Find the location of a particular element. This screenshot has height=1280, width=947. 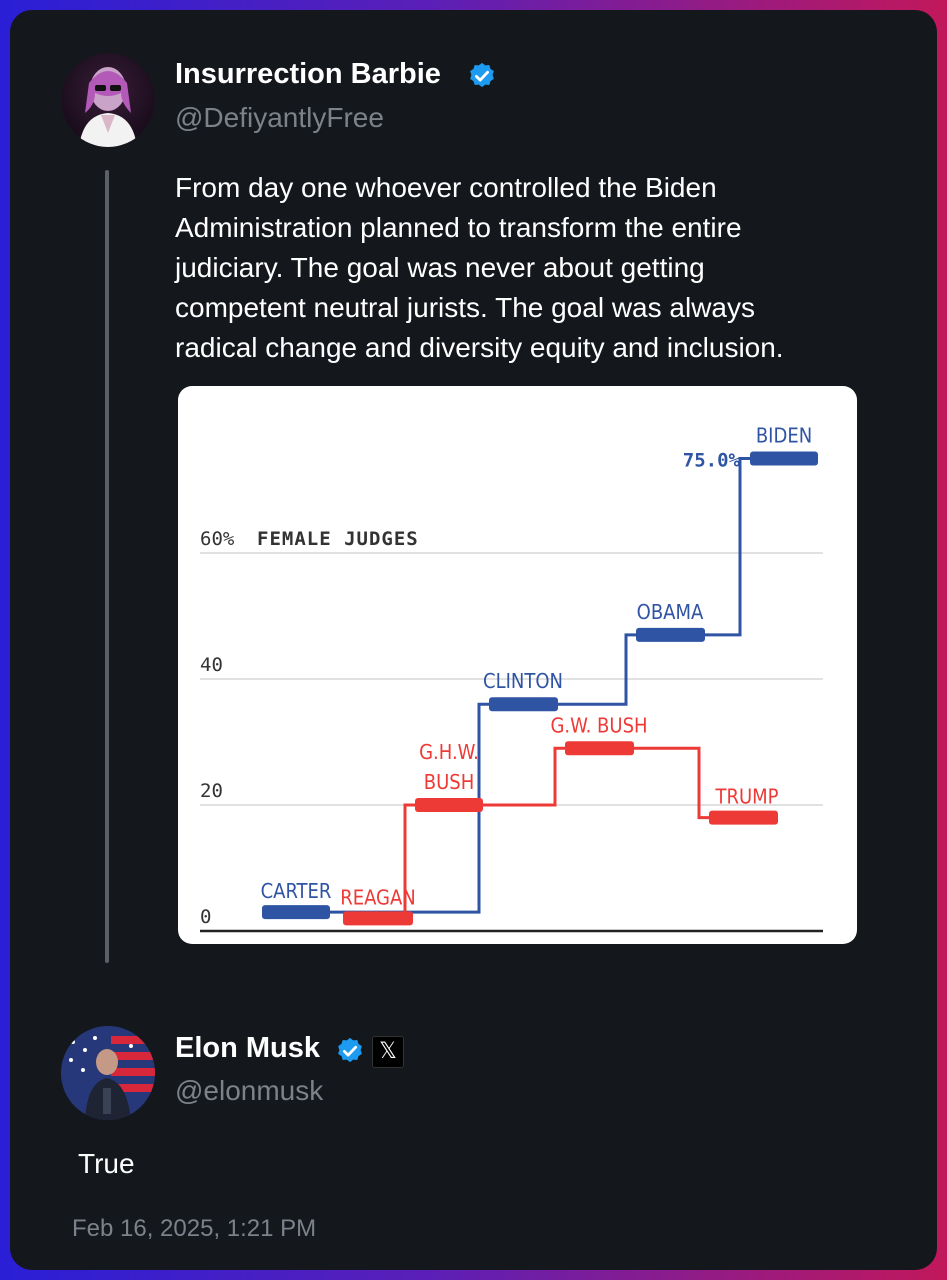

y-tick-label: 40 is located at coordinates (211, 665).